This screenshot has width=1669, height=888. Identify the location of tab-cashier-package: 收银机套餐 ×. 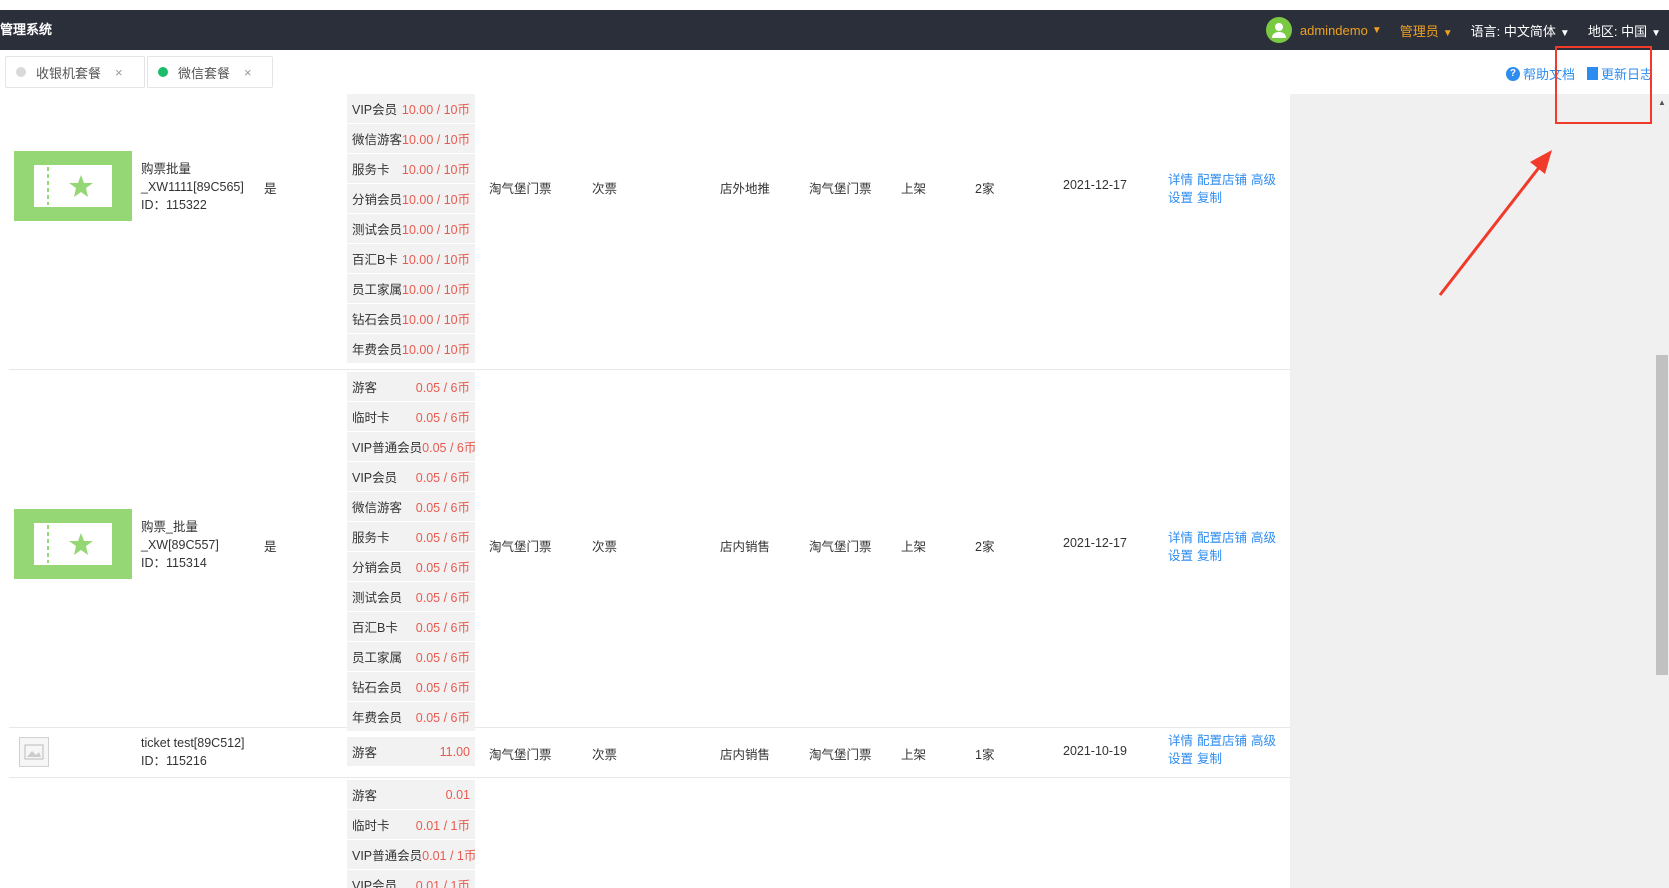
(75, 72).